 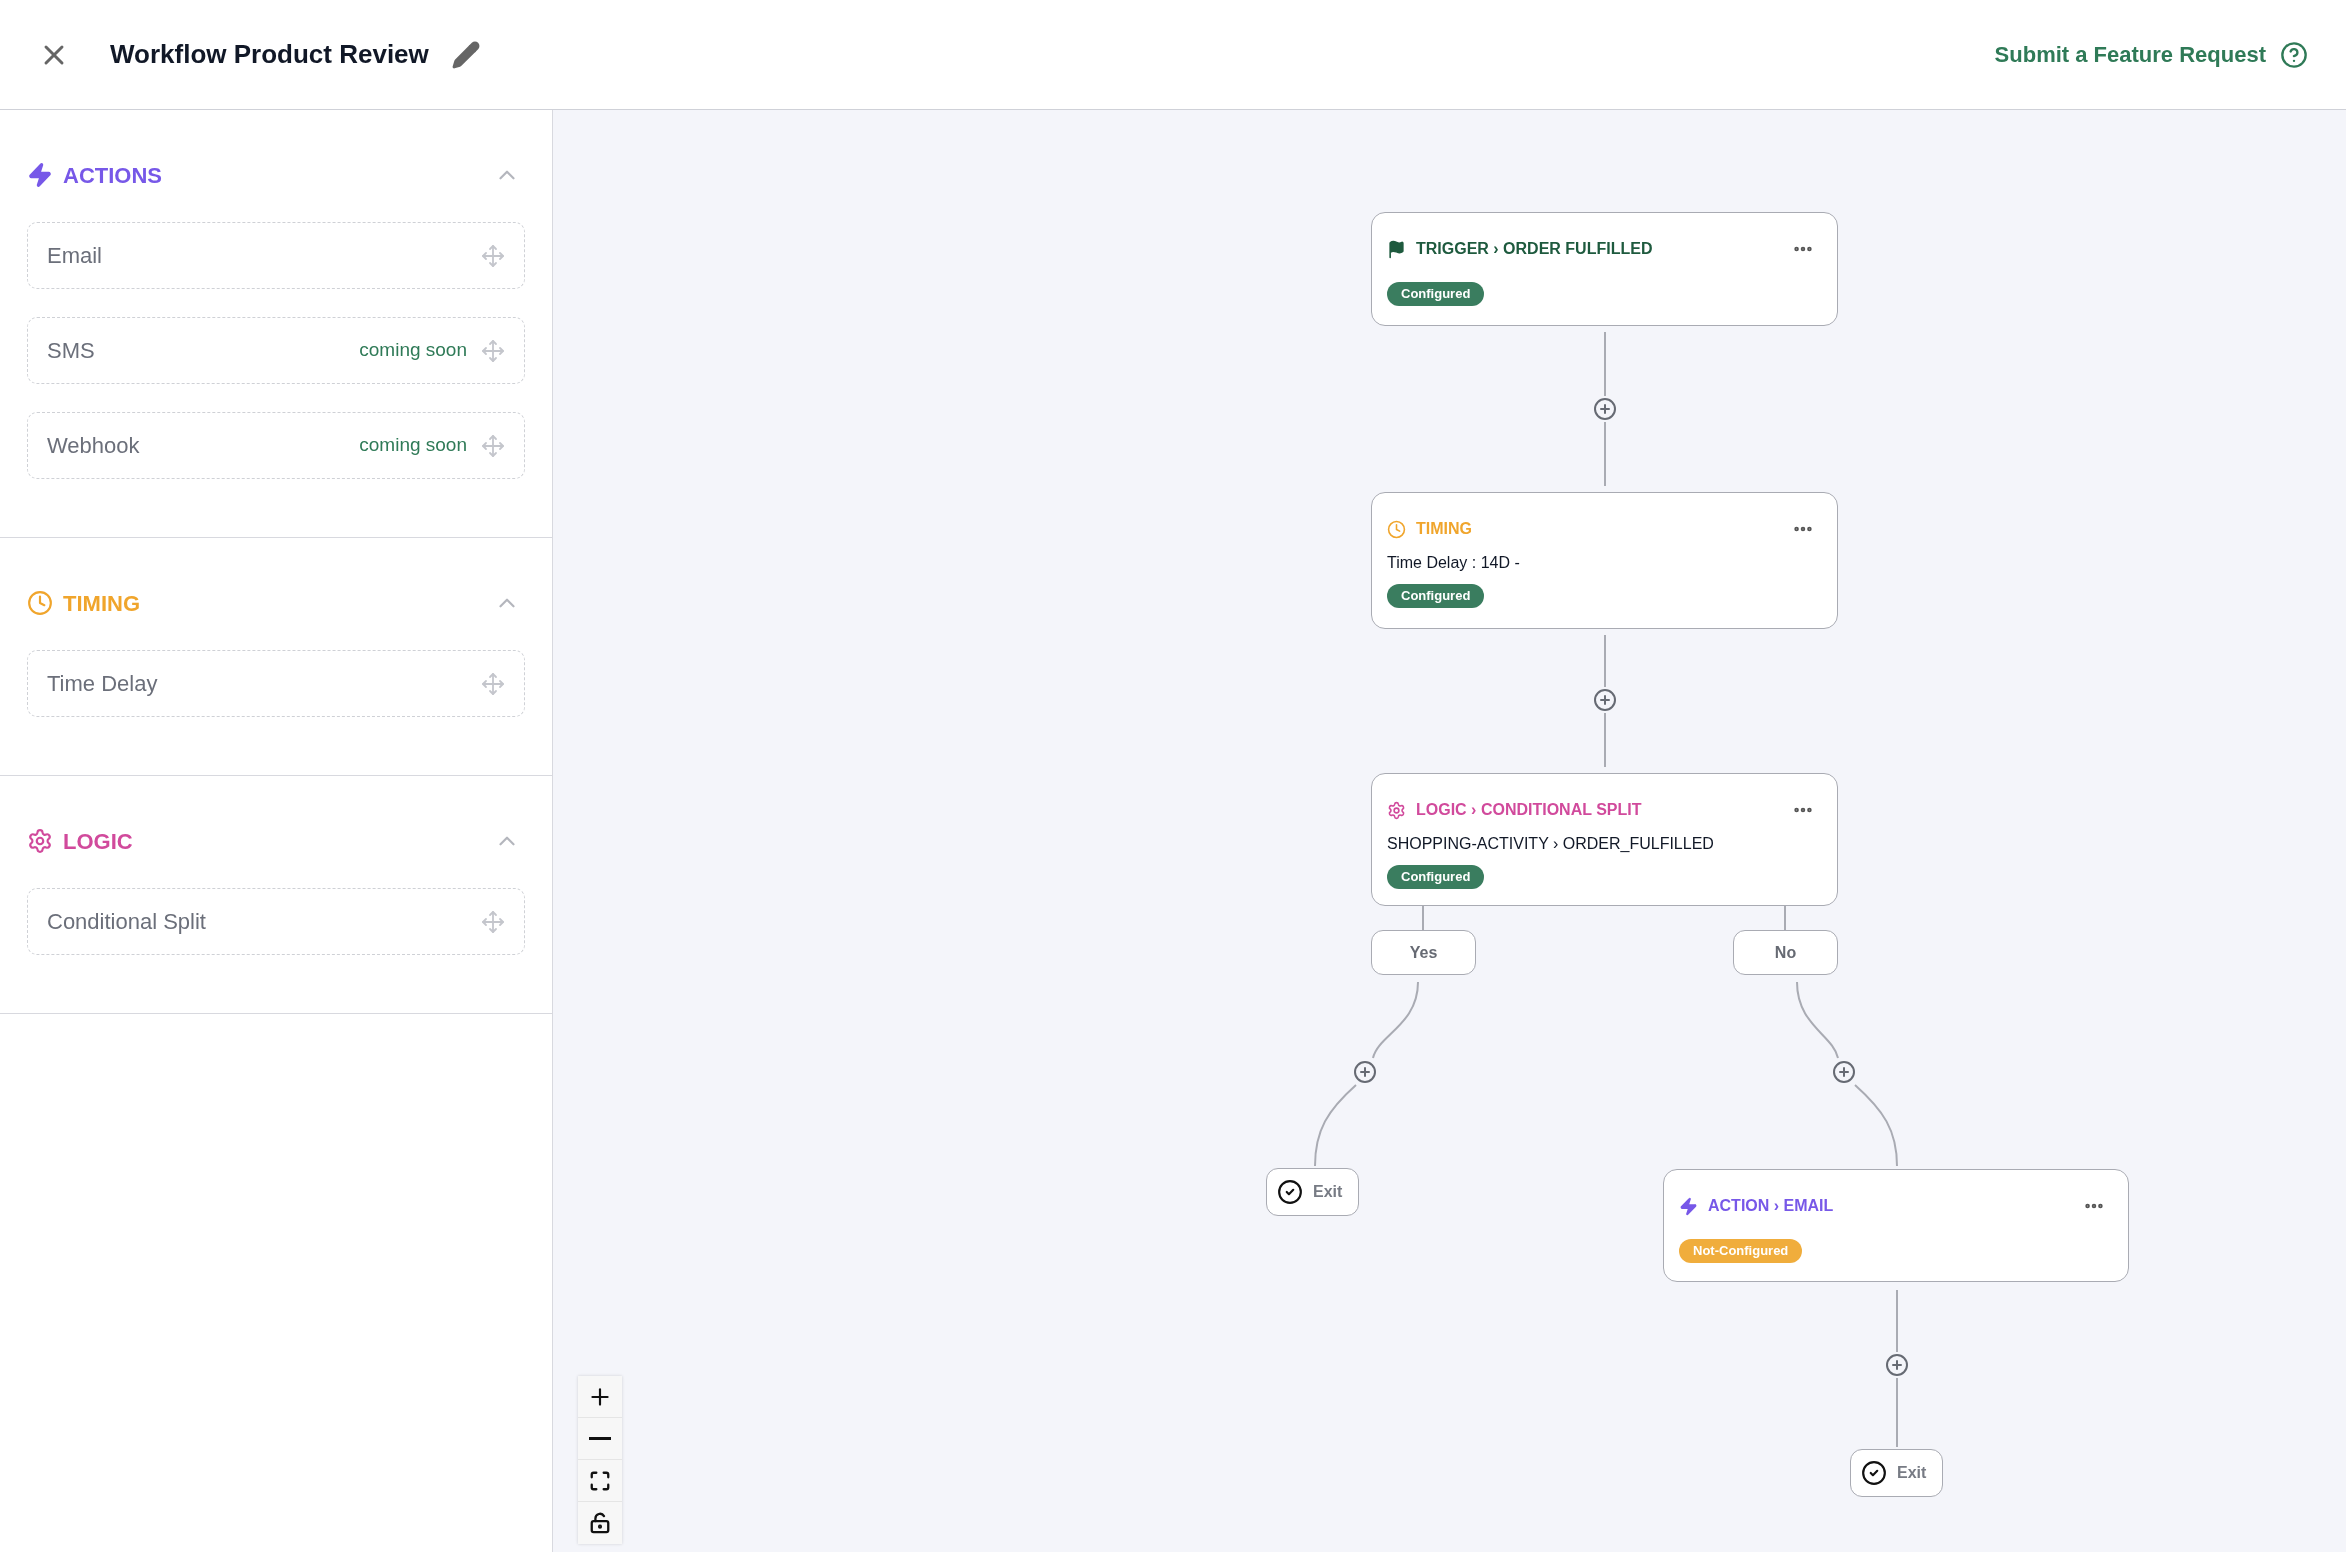 What do you see at coordinates (1604, 560) in the screenshot?
I see `workflow-node: TIMING Time Delay : 14D - Configured` at bounding box center [1604, 560].